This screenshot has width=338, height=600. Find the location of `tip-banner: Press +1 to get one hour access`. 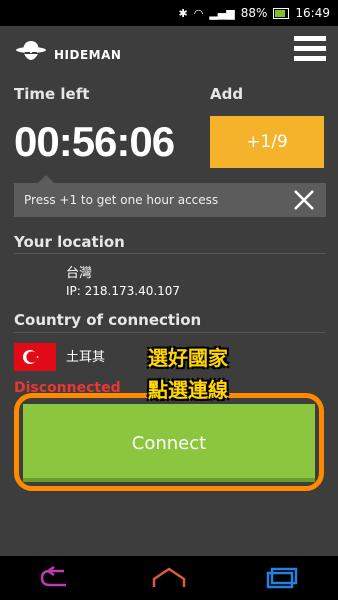

tip-banner: Press +1 to get one hour access is located at coordinates (170, 196).